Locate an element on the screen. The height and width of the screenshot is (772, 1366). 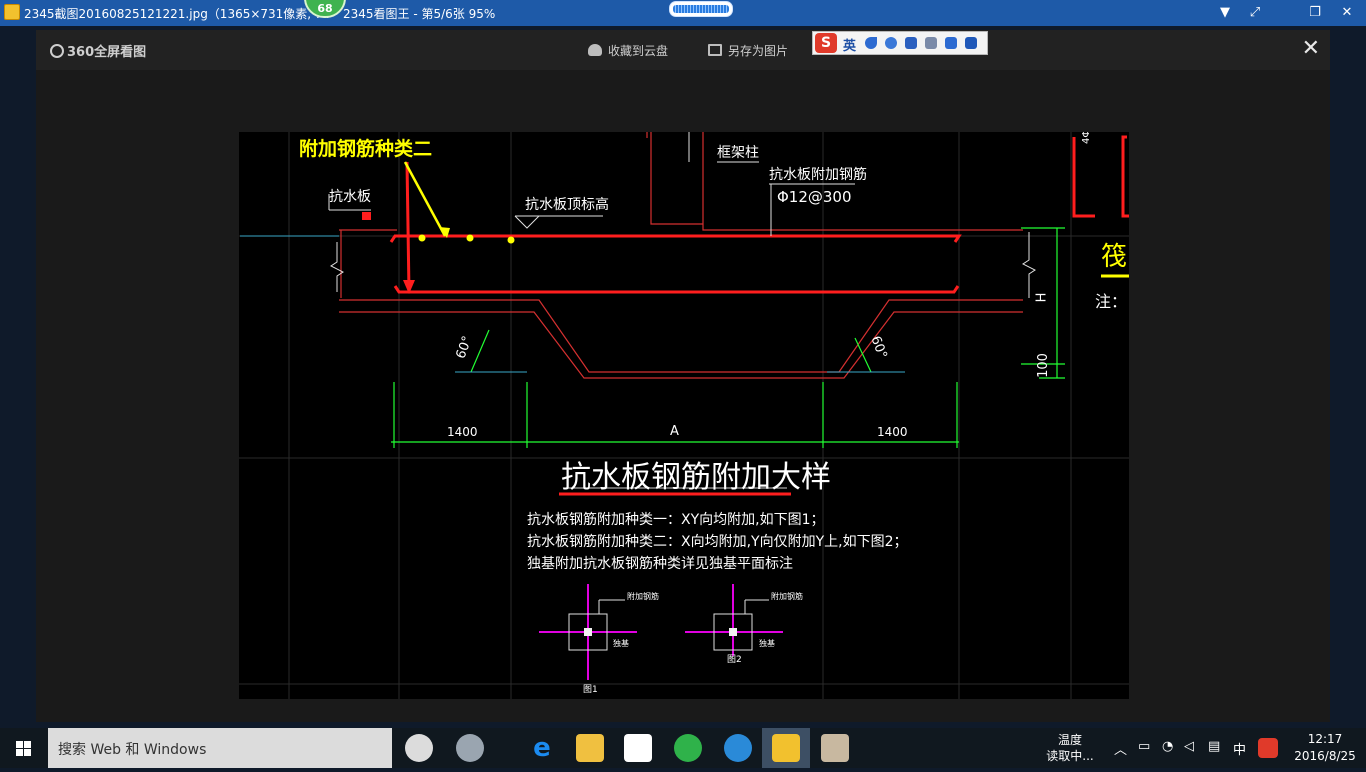
save-to-cloud-button: 收藏到云盘 is located at coordinates (628, 50).